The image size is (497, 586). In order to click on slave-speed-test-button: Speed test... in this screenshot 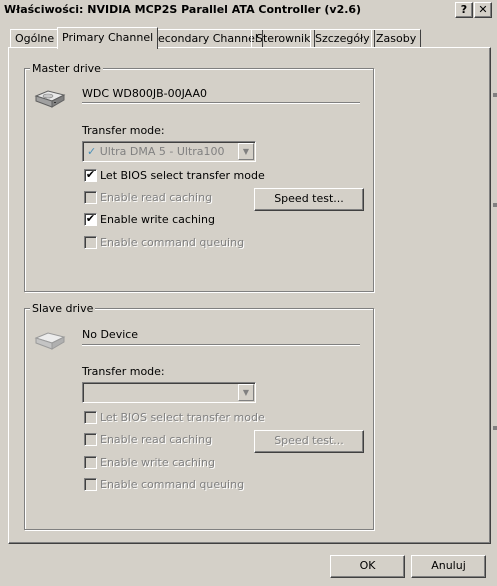, I will do `click(309, 441)`.